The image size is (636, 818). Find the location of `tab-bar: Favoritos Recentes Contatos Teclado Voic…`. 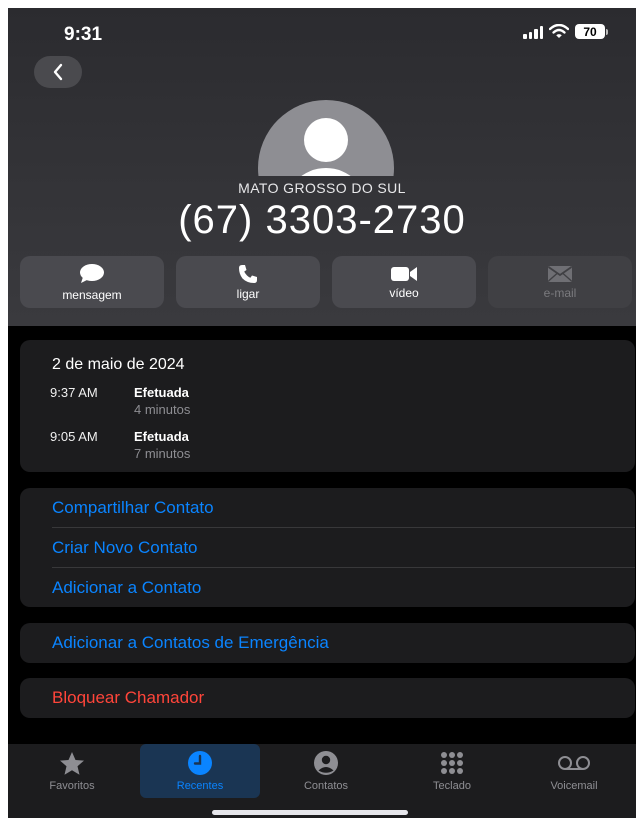

tab-bar: Favoritos Recentes Contatos Teclado Voic… is located at coordinates (322, 781).